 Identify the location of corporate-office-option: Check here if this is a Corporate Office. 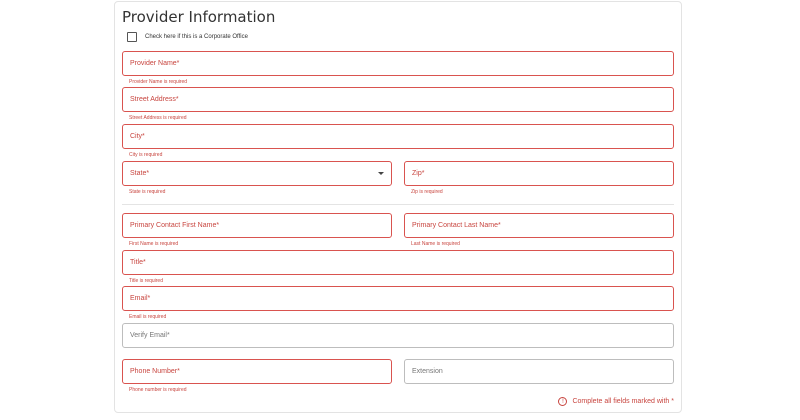
(187, 37).